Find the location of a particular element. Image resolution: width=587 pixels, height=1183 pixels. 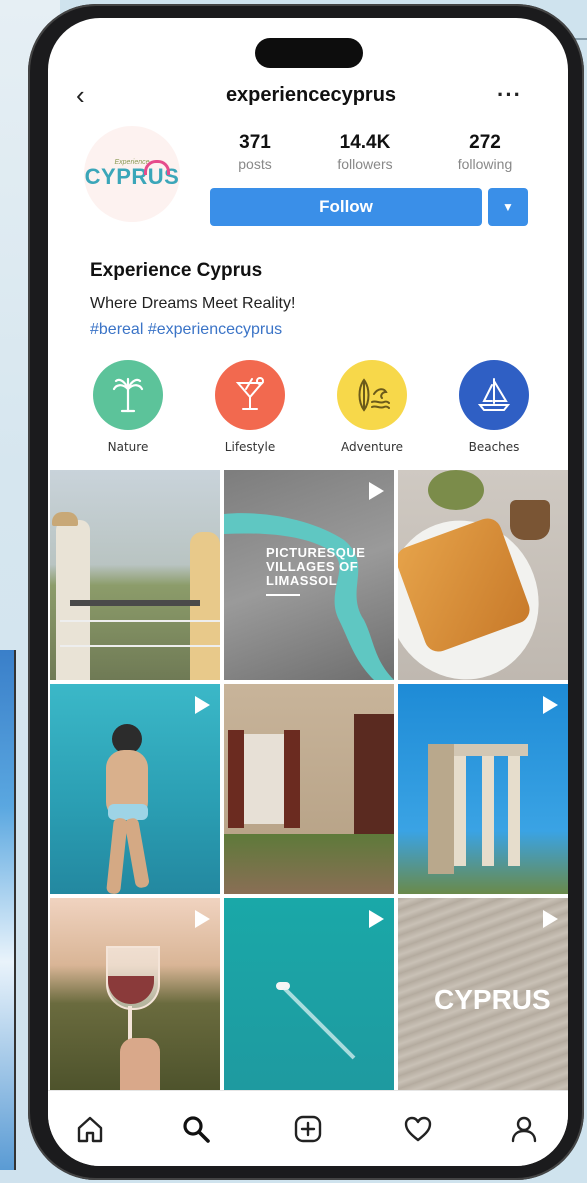

profile-icon is located at coordinates (524, 1129).